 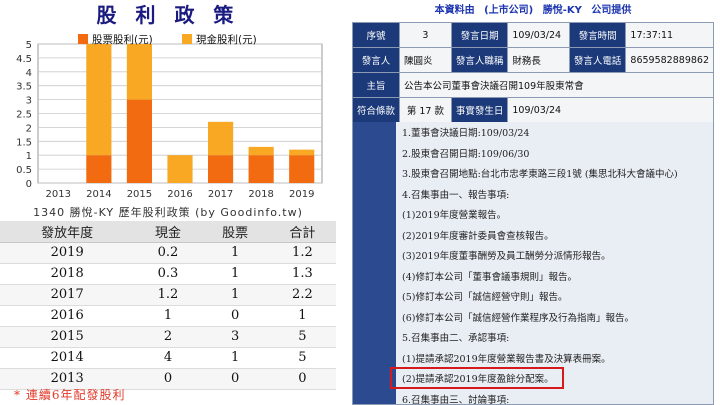 What do you see at coordinates (518, 318) in the screenshot?
I see `announcement-line: (6)修訂本公司「誠信經營作業程序及行為指南」報告。` at bounding box center [518, 318].